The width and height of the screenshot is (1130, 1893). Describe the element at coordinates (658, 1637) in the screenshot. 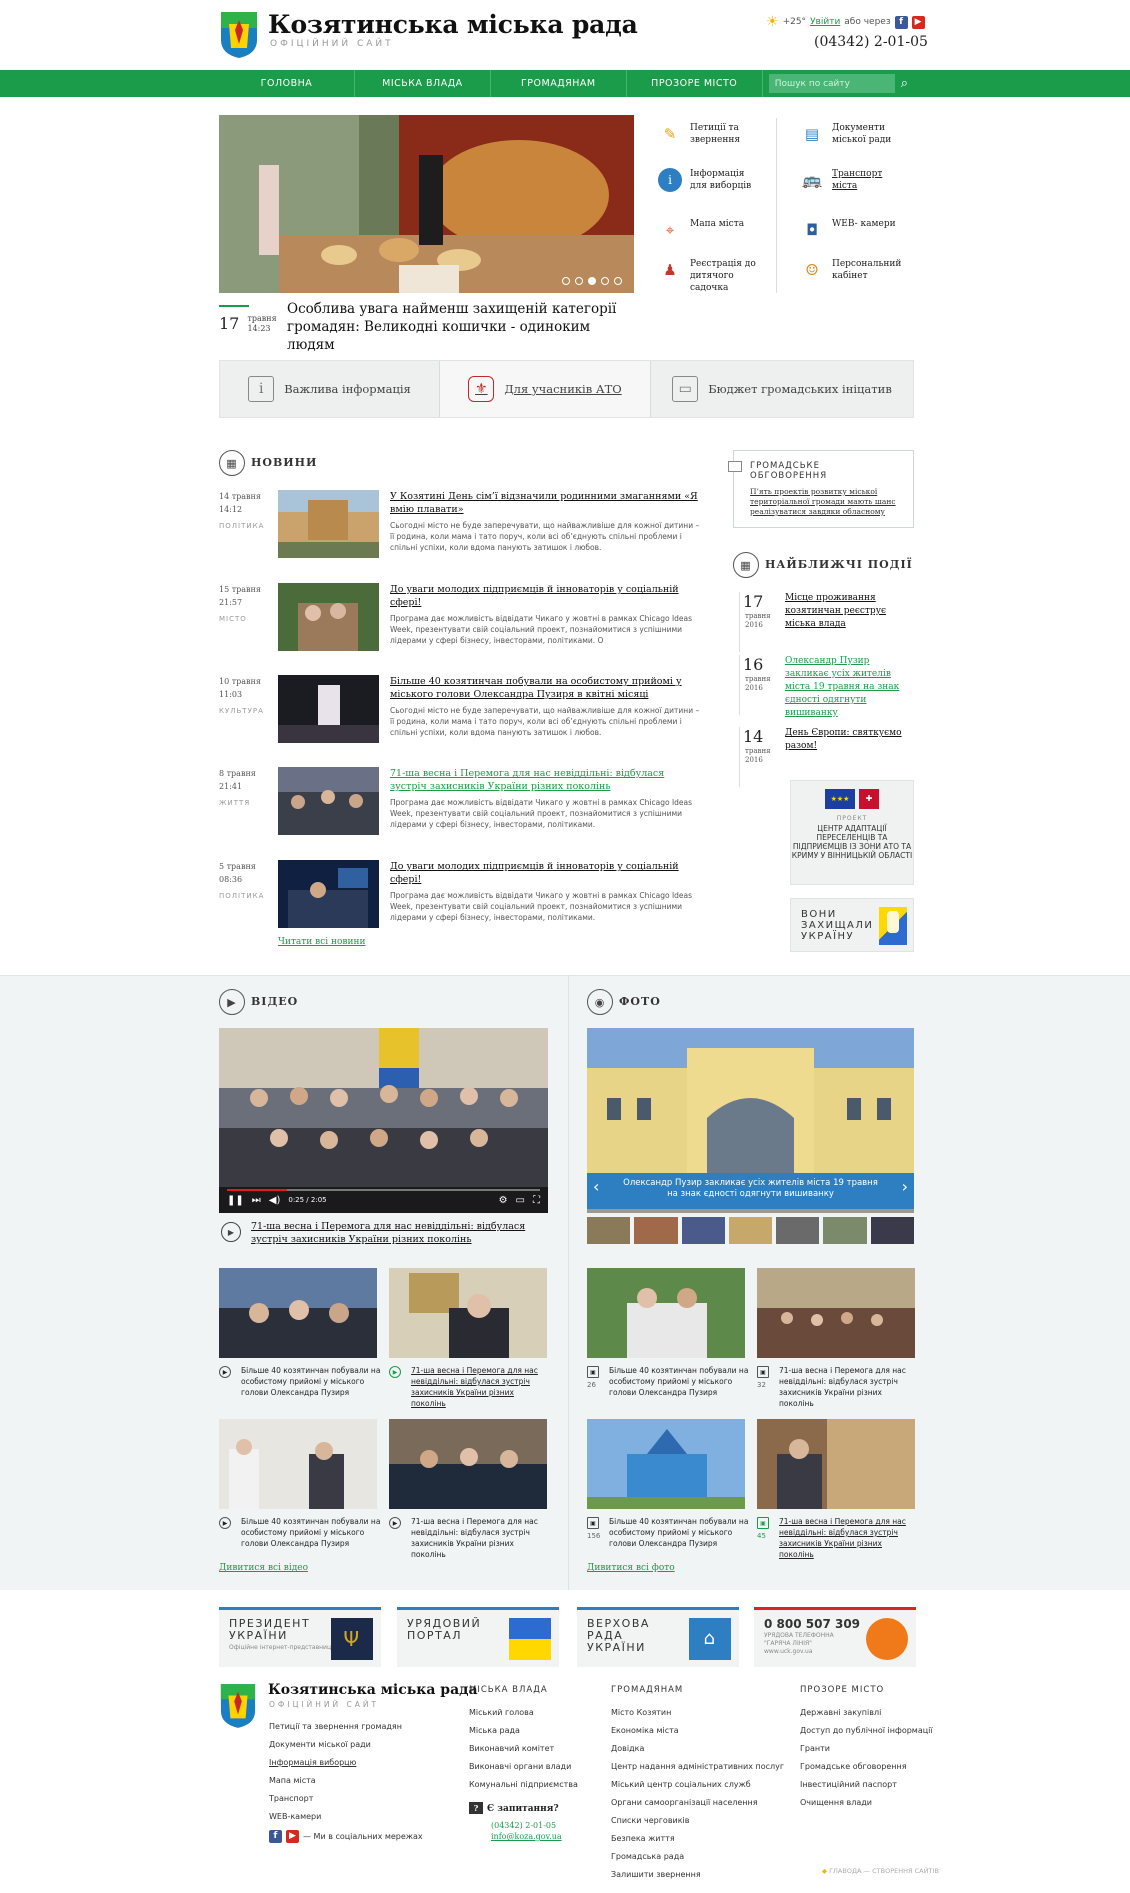

I see `verkhovna-rada-banner: ВЕРХОВА РАДА УКРАЇНИ ⌂` at that location.